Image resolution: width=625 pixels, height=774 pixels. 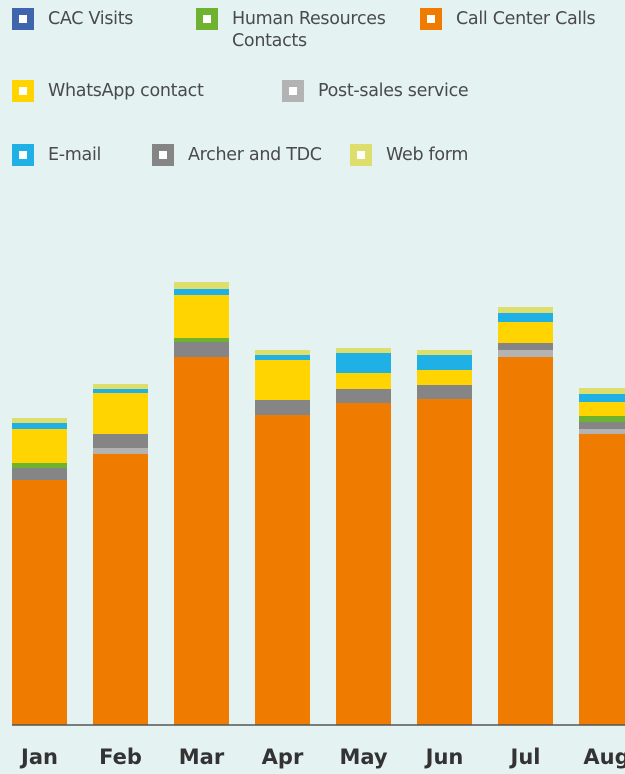 I want to click on x-tick-label: Mar, so click(x=202, y=757).